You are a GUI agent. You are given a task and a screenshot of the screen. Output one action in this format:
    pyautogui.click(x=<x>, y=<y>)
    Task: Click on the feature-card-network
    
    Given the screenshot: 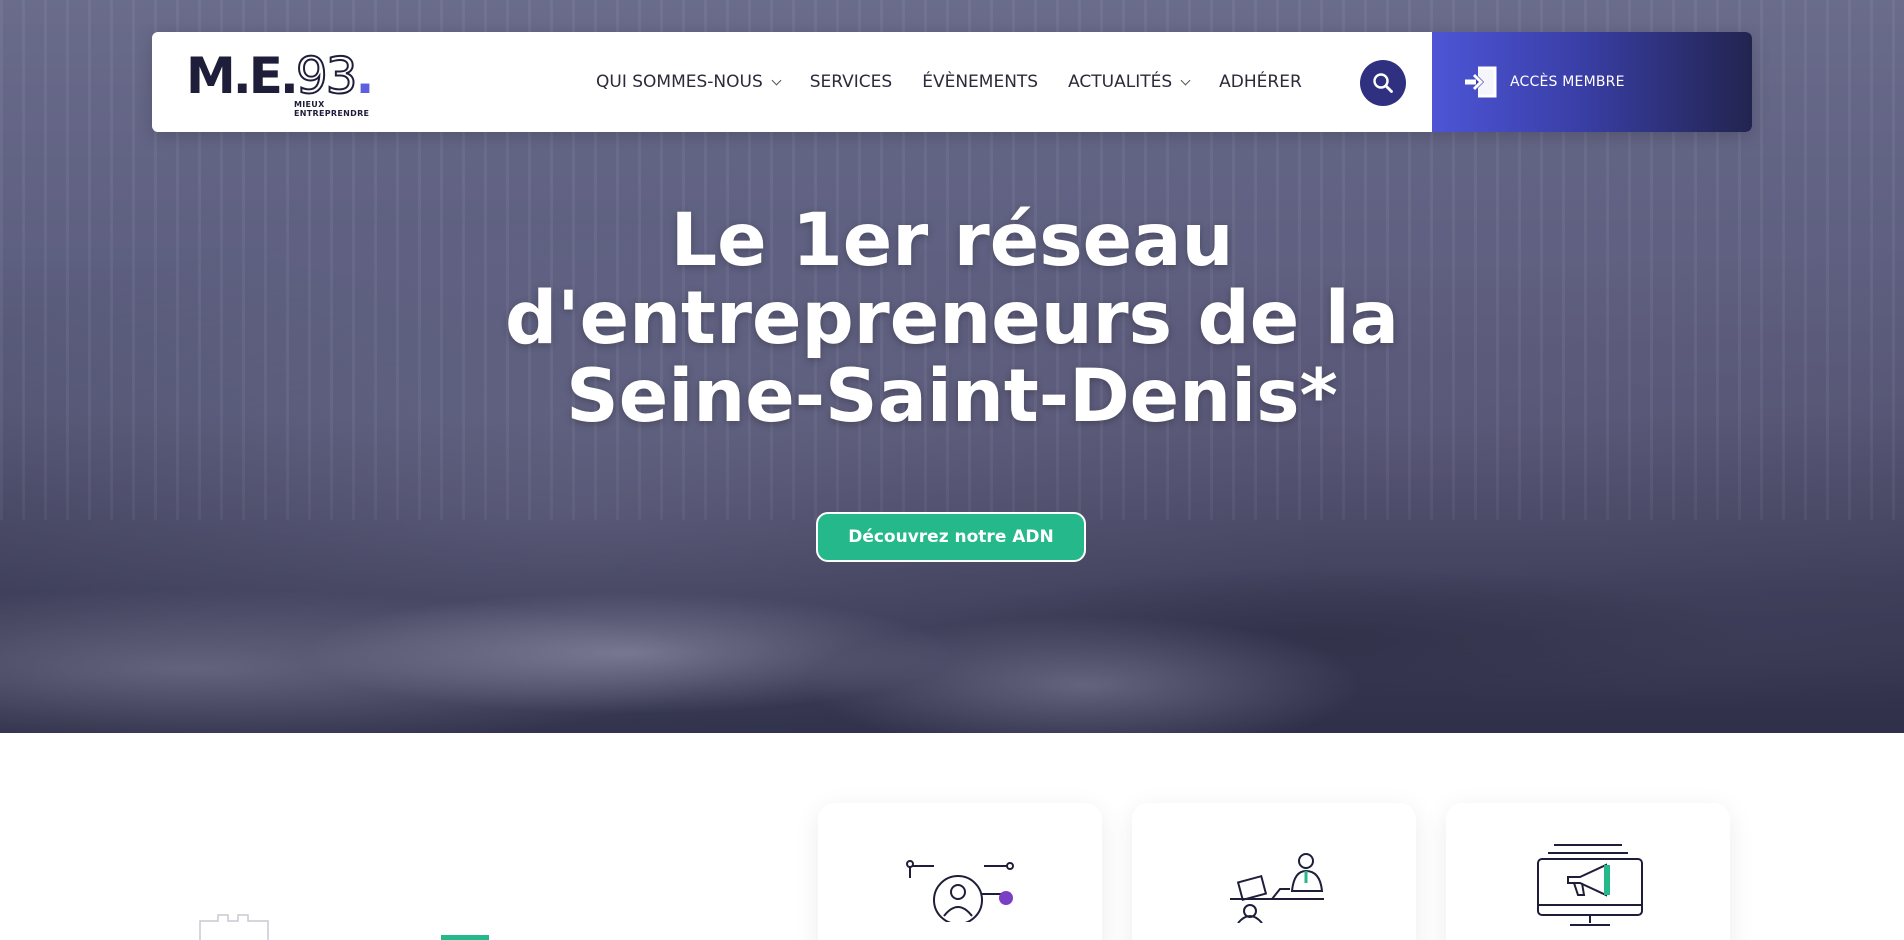 What is the action you would take?
    pyautogui.click(x=960, y=871)
    